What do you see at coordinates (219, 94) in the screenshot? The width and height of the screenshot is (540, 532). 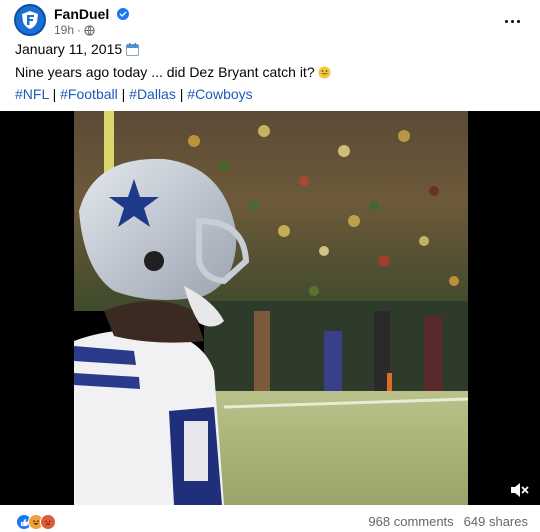 I see `hashtag-cowboys: #Cowboys` at bounding box center [219, 94].